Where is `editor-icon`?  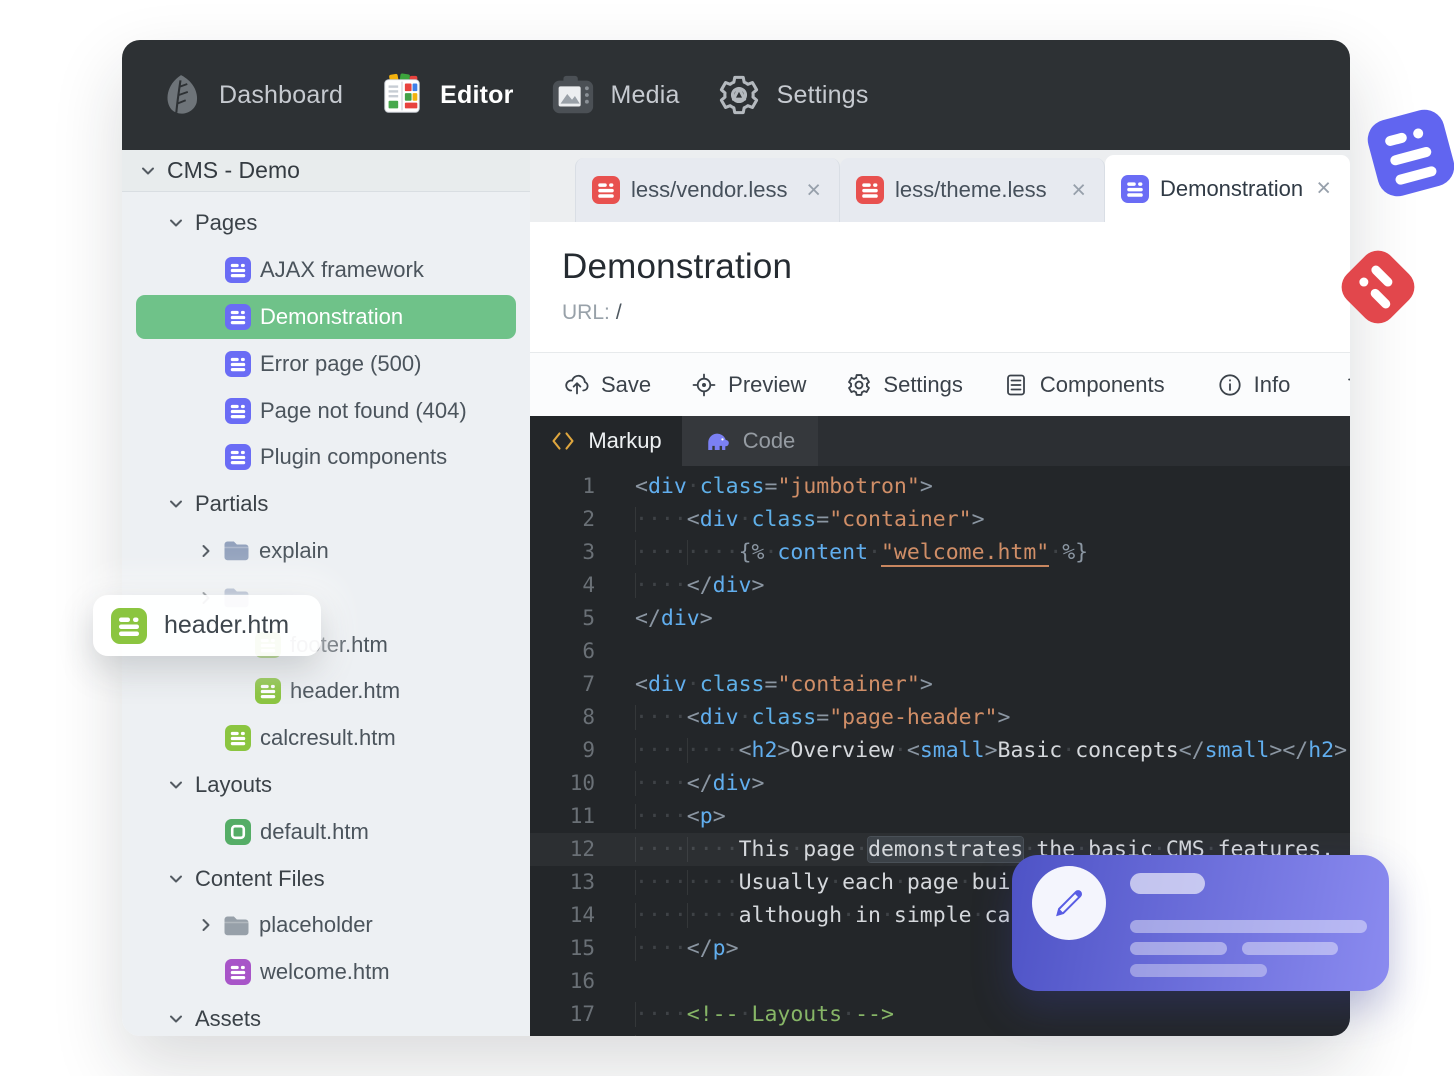
editor-icon is located at coordinates (402, 95).